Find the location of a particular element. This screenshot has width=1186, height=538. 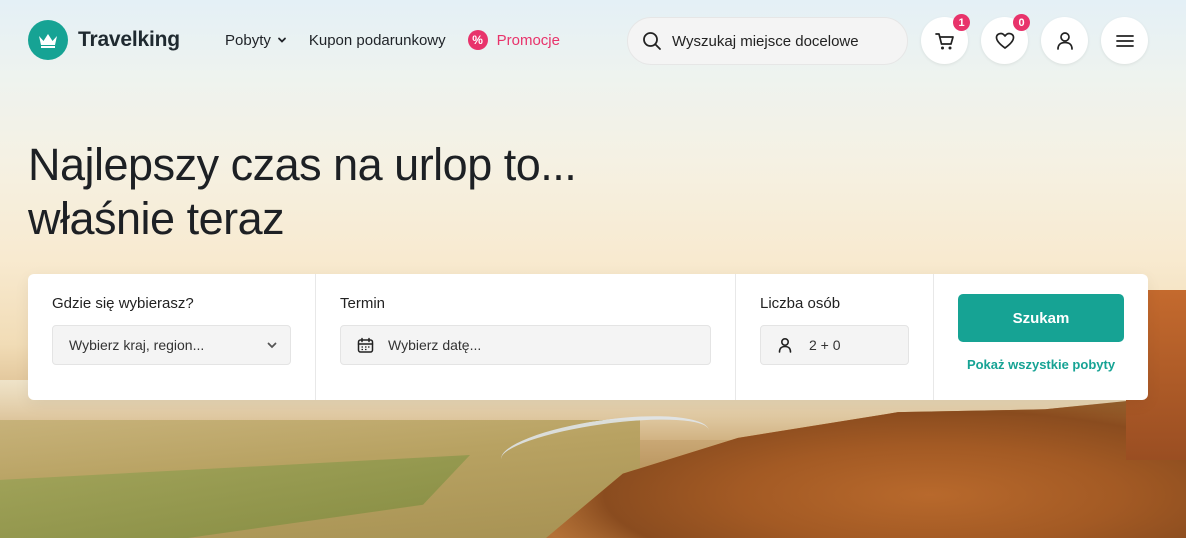

calendar-icon is located at coordinates (365, 345).